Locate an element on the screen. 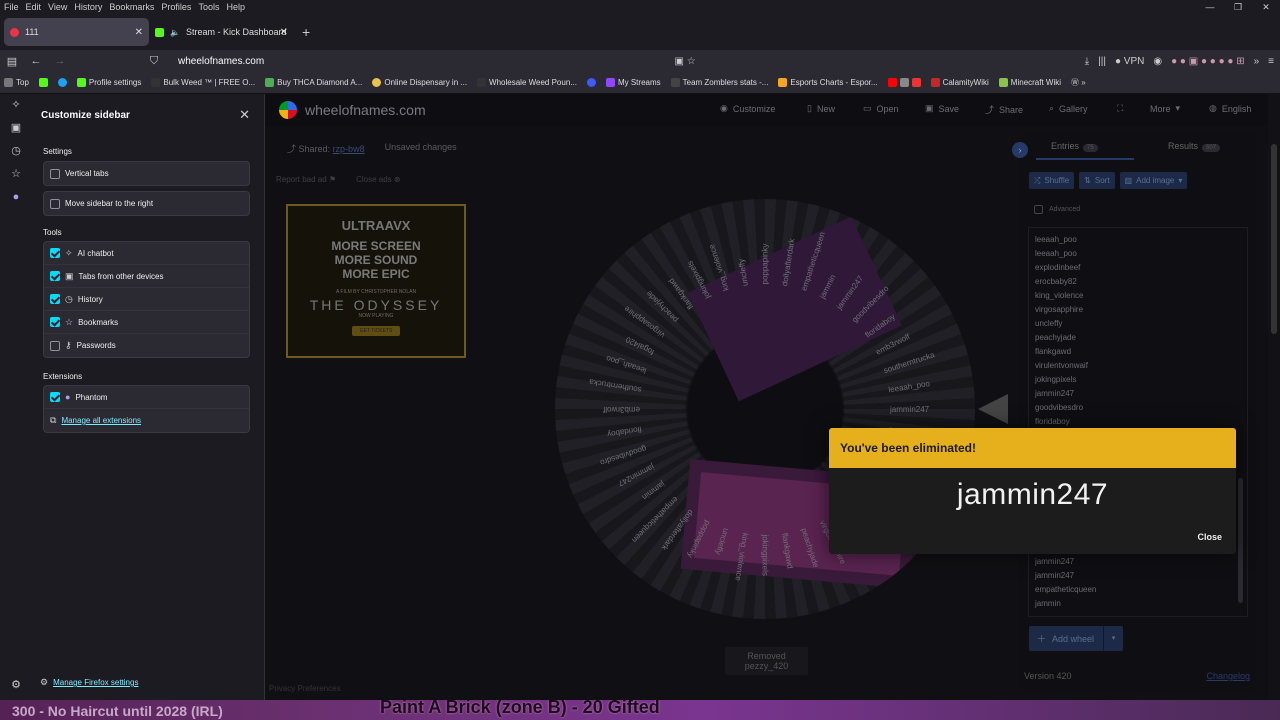  bookmarks-icon: ☆ is located at coordinates (16, 174).